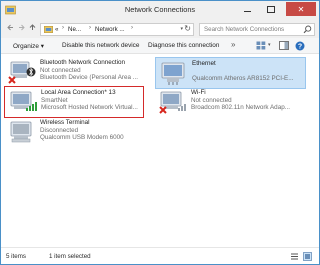  Describe the element at coordinates (100, 45) in the screenshot. I see `disable-device-button: Disable this network device` at that location.